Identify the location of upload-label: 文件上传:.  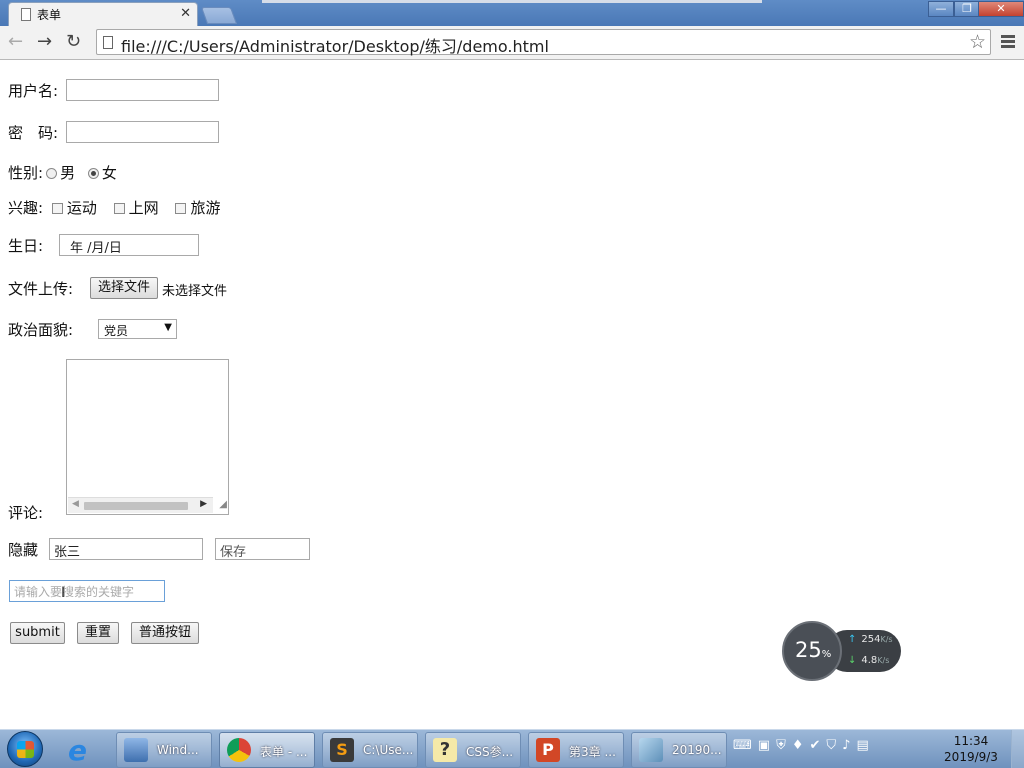
(41, 289).